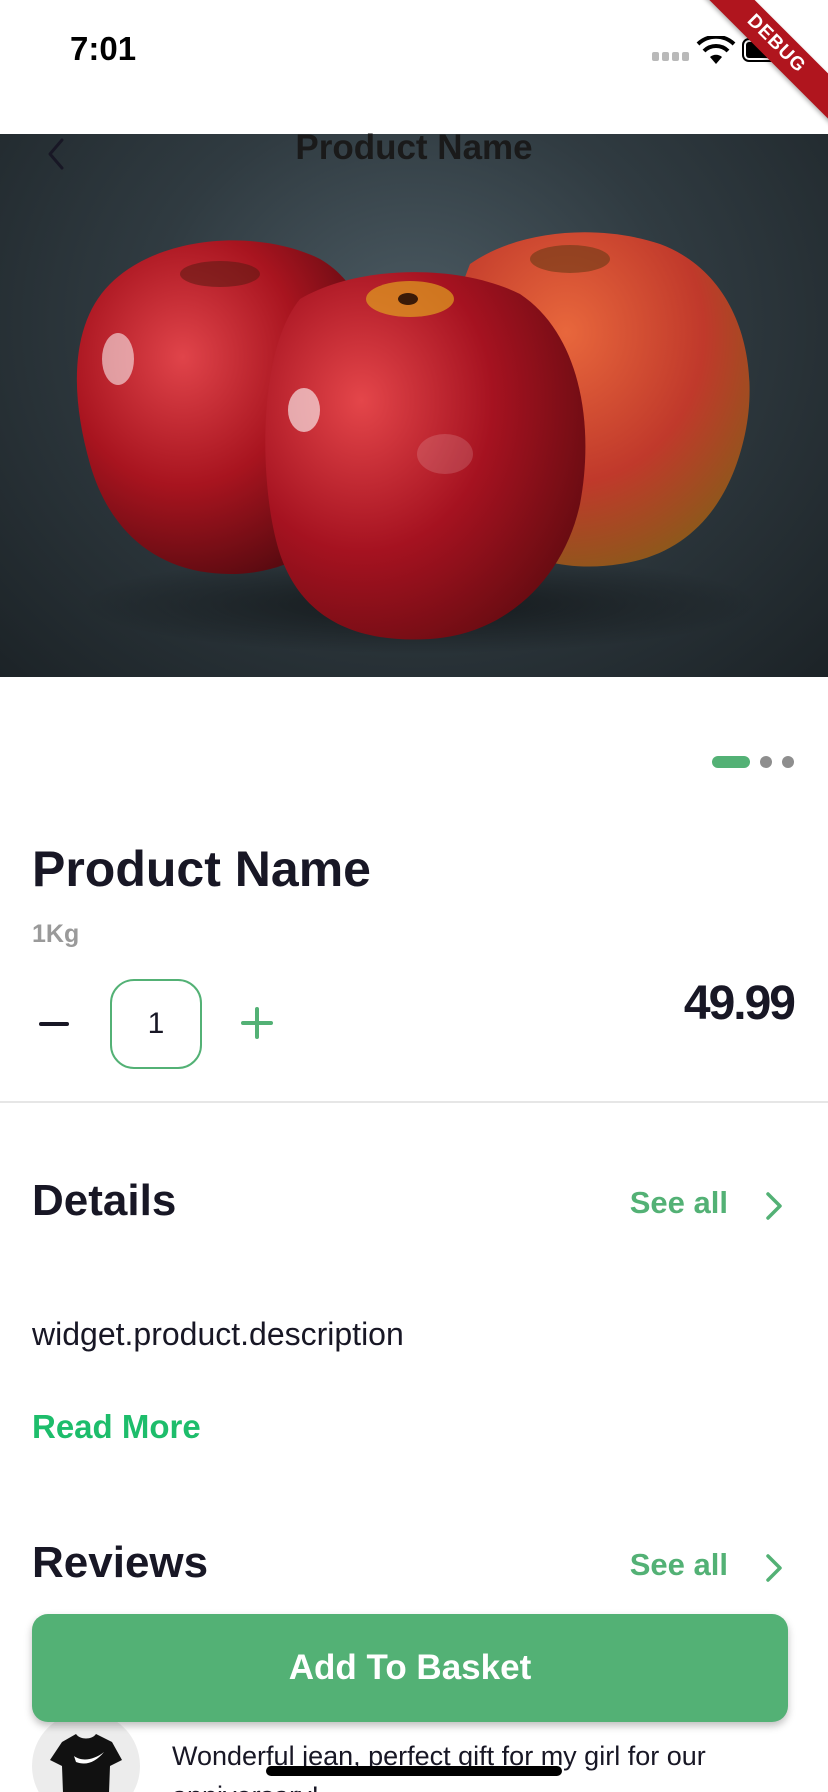 The image size is (828, 1792). I want to click on reviews-title: Reviews, so click(120, 1562).